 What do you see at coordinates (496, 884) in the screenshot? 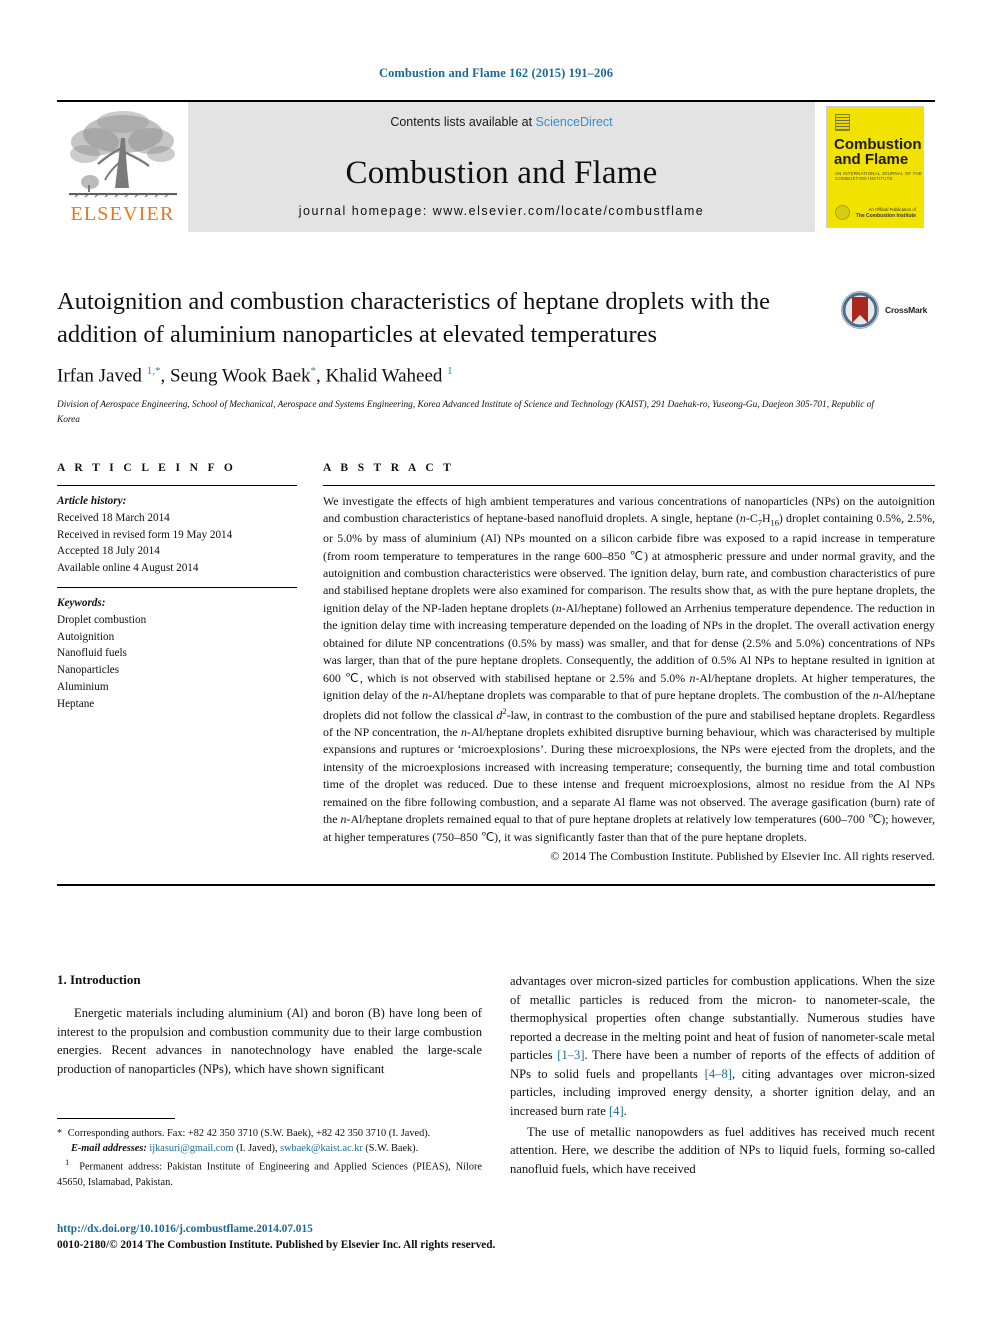
I see `section-divider` at bounding box center [496, 884].